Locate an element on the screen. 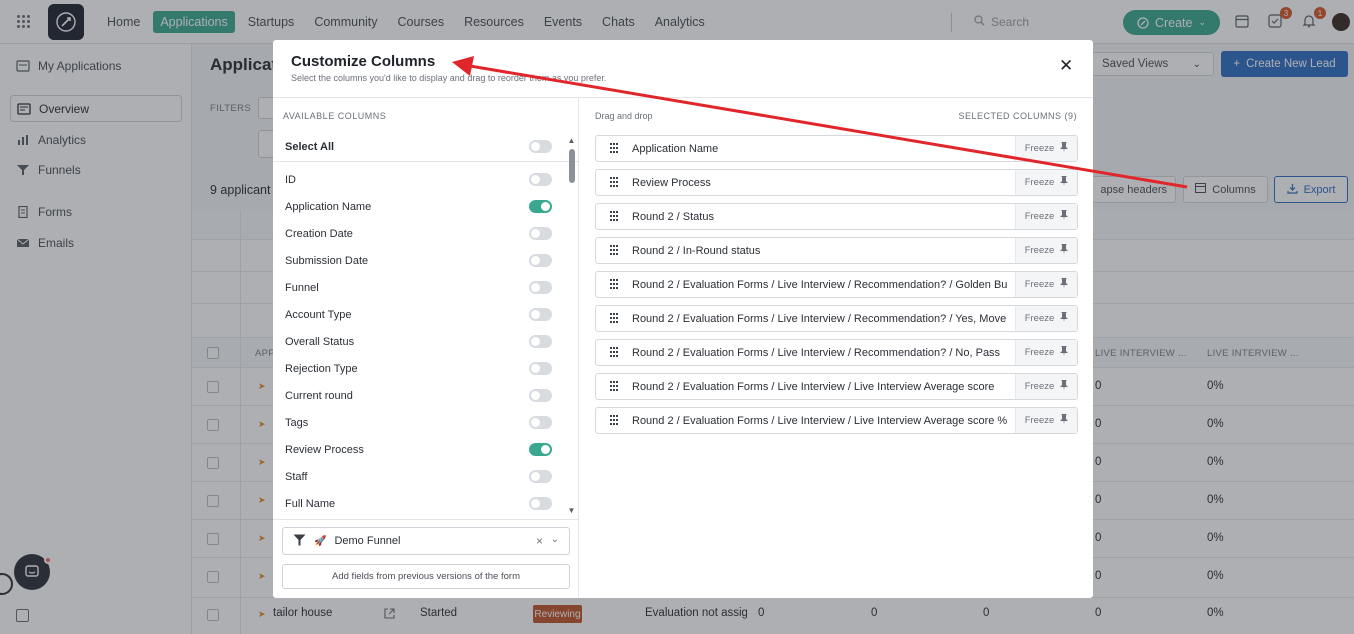 This screenshot has height=634, width=1354. column-label: Review Process is located at coordinates (324, 449).